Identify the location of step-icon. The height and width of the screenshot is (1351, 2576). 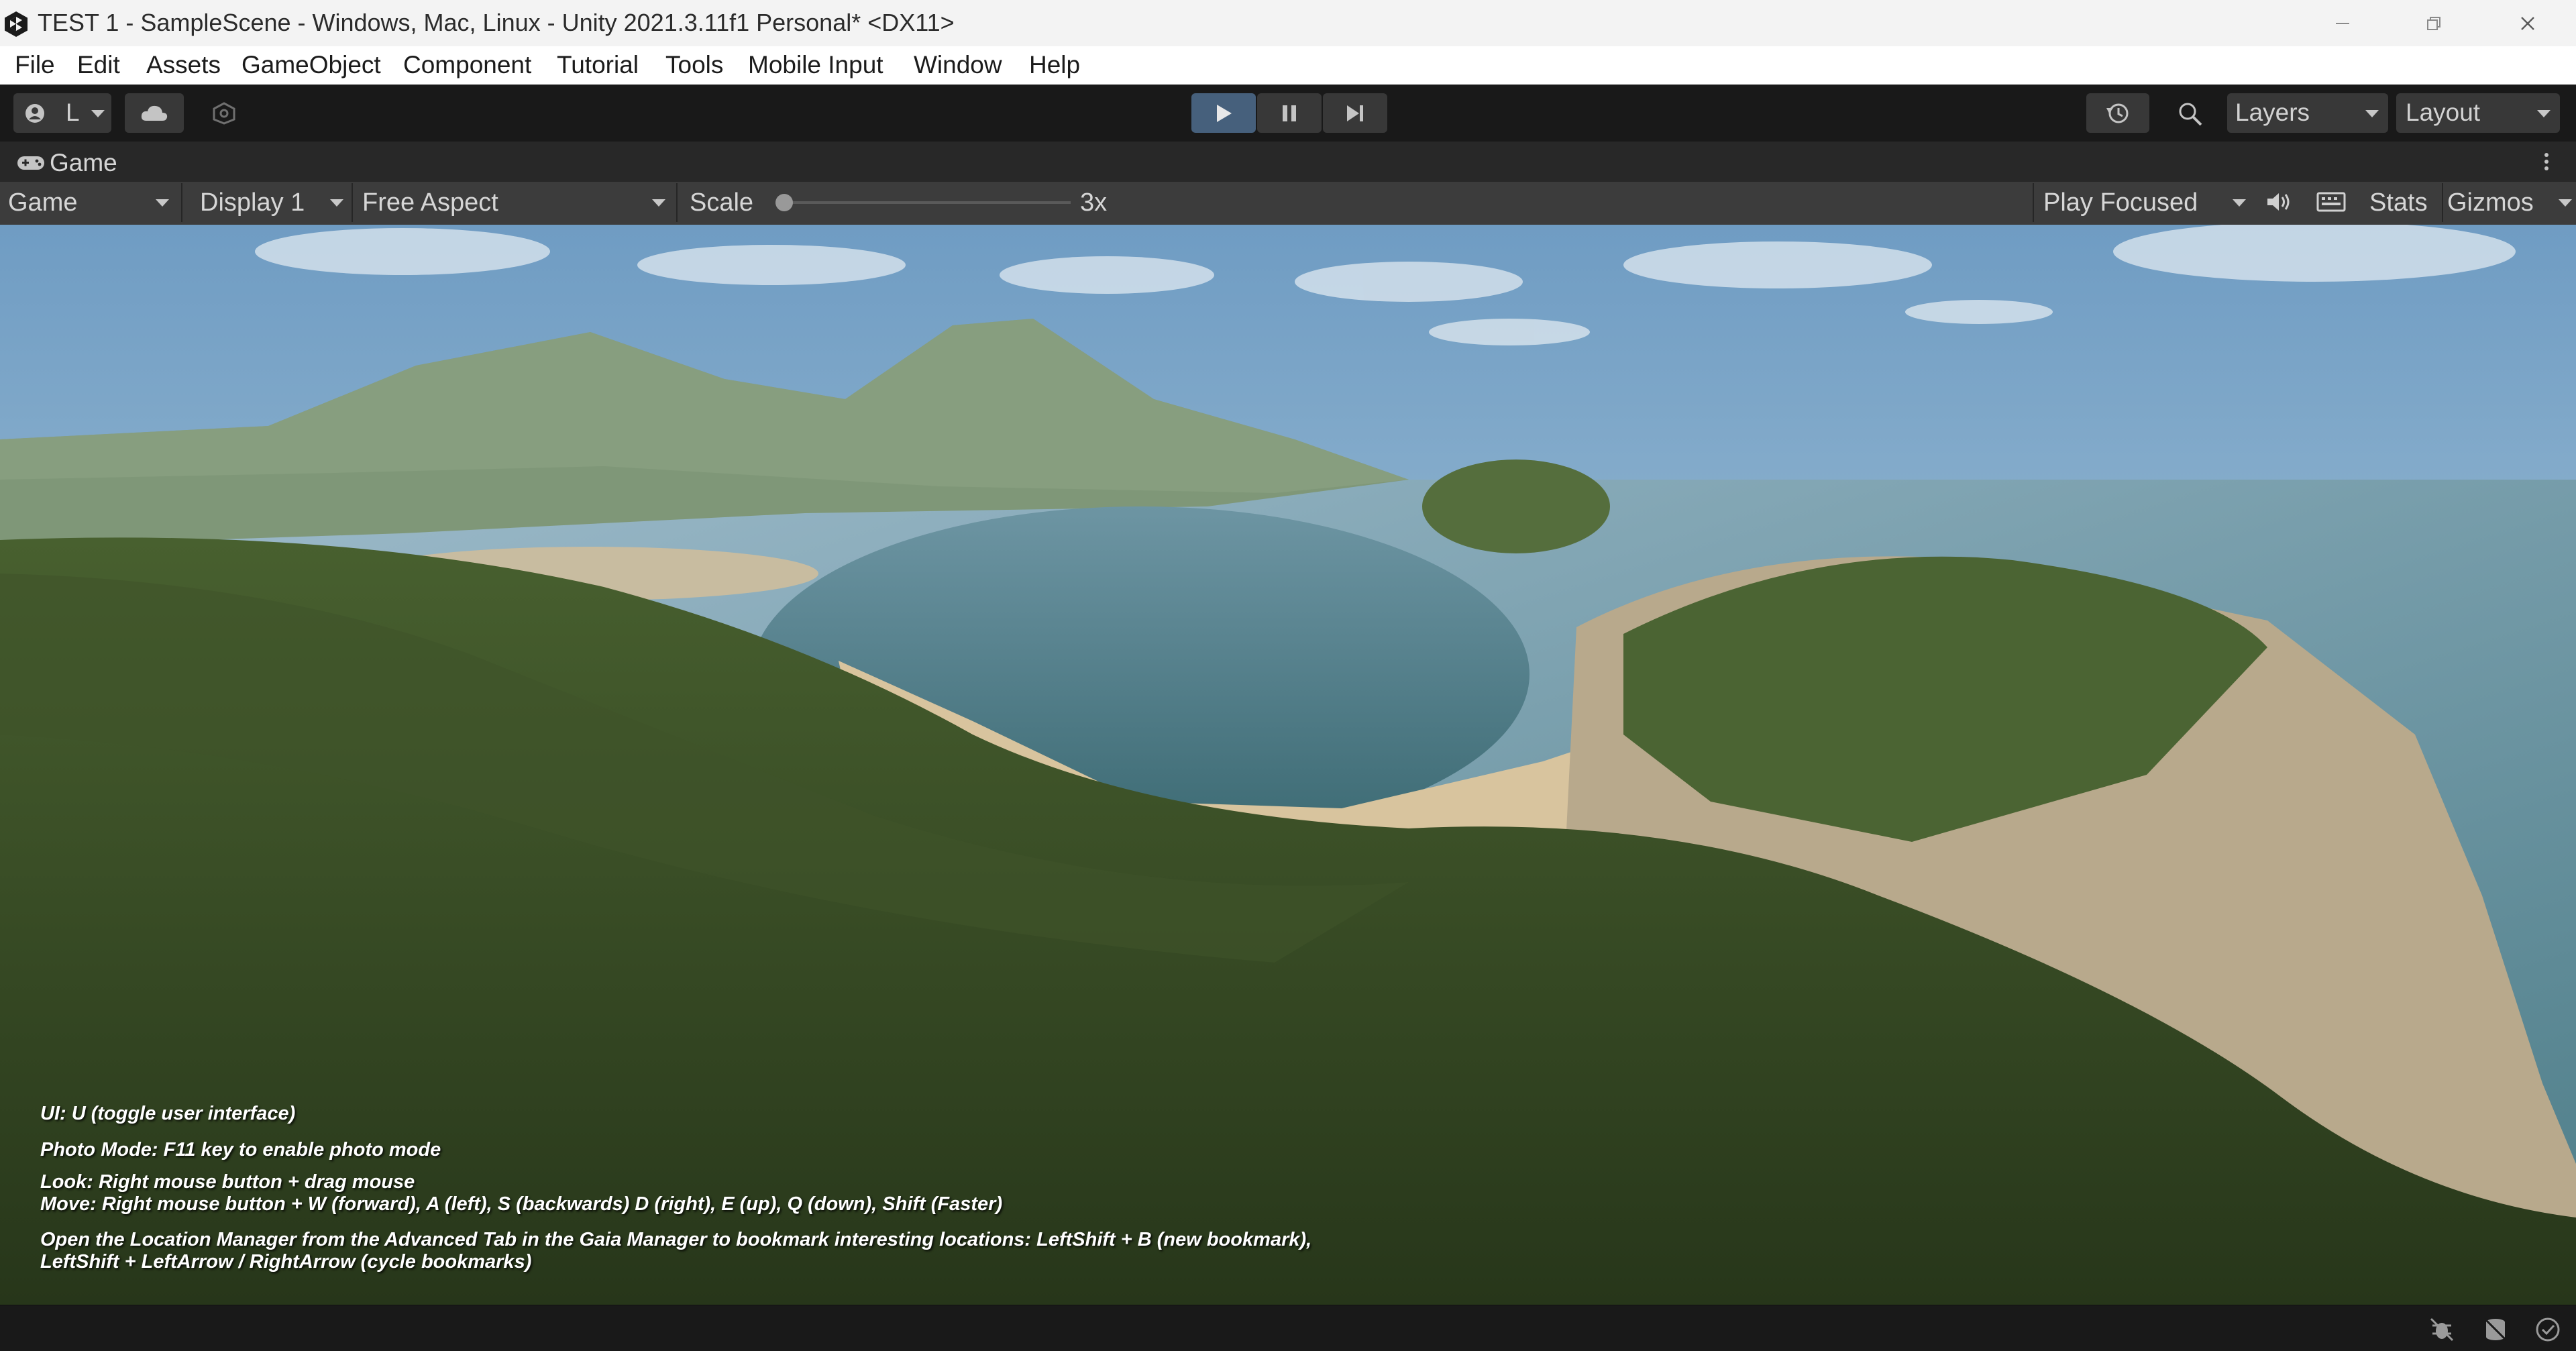
(1355, 113).